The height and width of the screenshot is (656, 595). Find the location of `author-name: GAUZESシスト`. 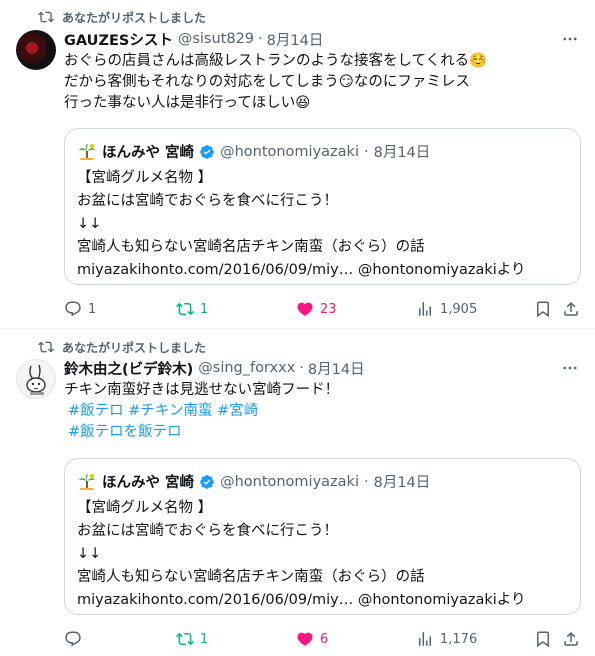

author-name: GAUZESシスト is located at coordinates (118, 39).